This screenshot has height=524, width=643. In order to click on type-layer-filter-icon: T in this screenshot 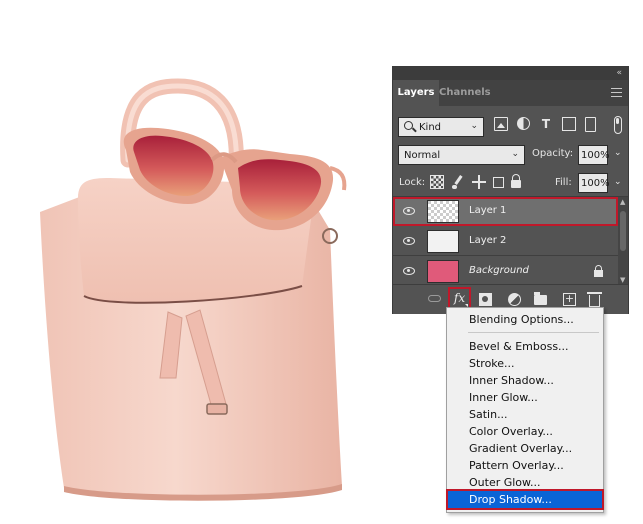, I will do `click(546, 124)`.